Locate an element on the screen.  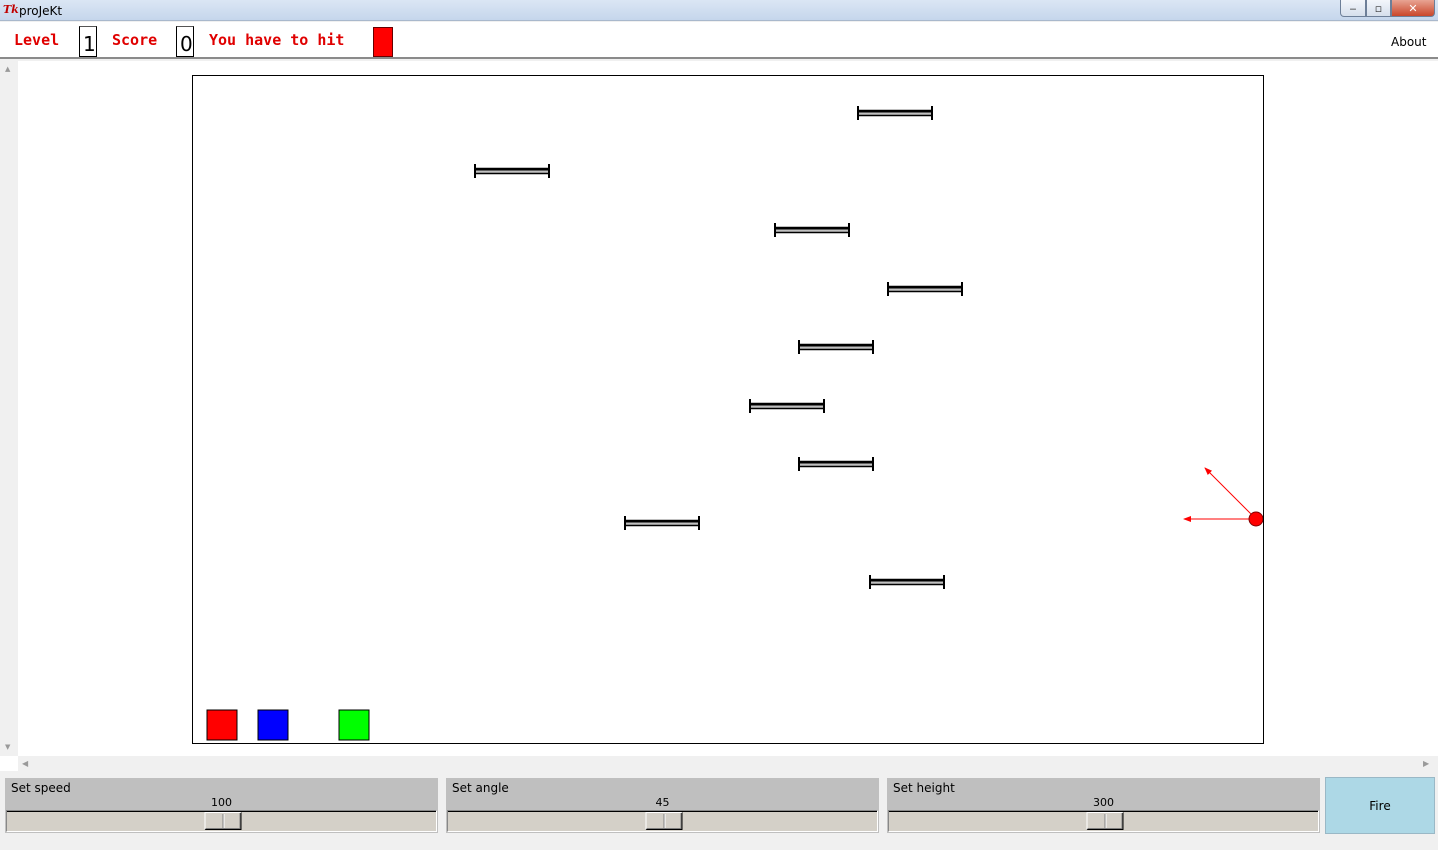
angle-slider-value: 45 is located at coordinates (662, 802).